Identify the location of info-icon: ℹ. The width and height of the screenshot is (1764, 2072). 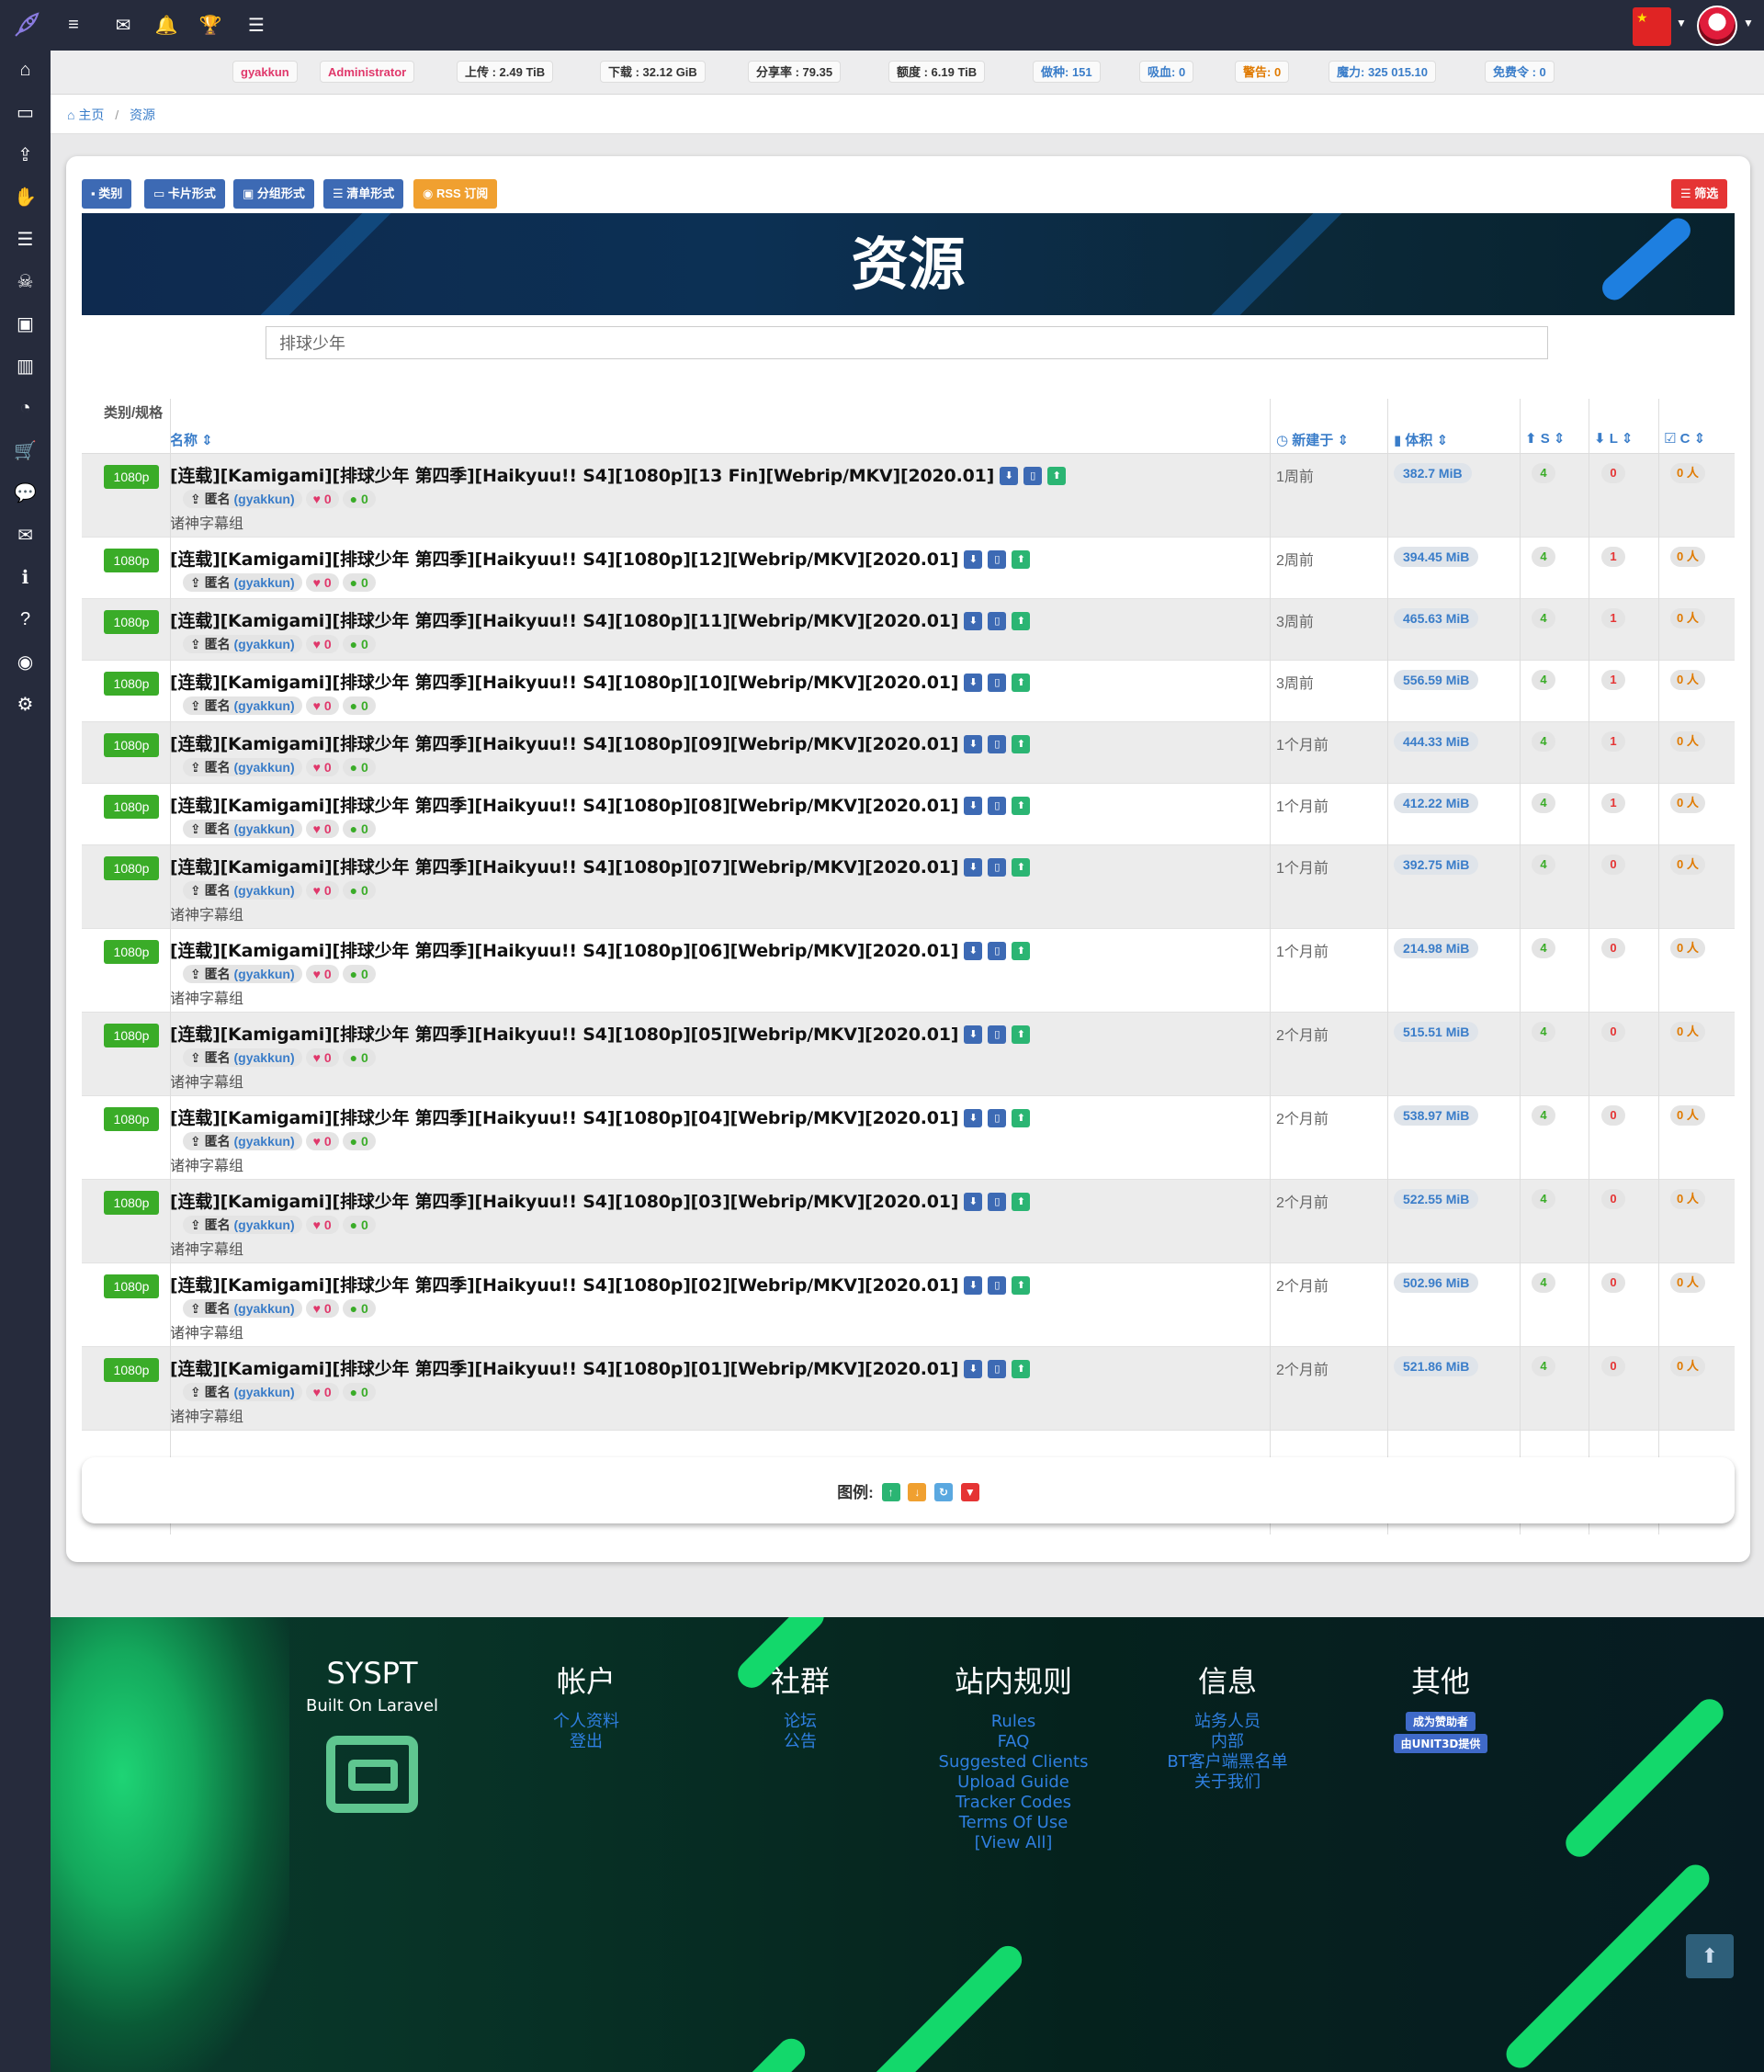
(25, 577).